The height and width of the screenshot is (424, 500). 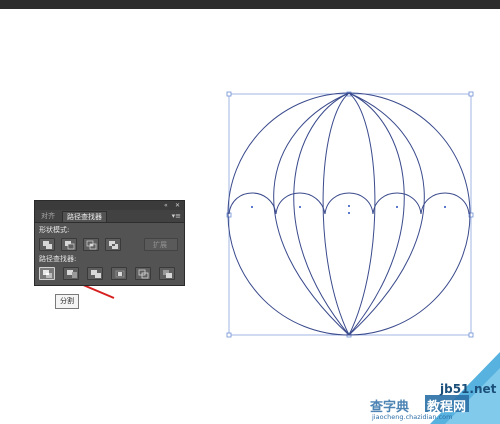 I want to click on pathfinders-label: 路径查找器:, so click(x=58, y=259).